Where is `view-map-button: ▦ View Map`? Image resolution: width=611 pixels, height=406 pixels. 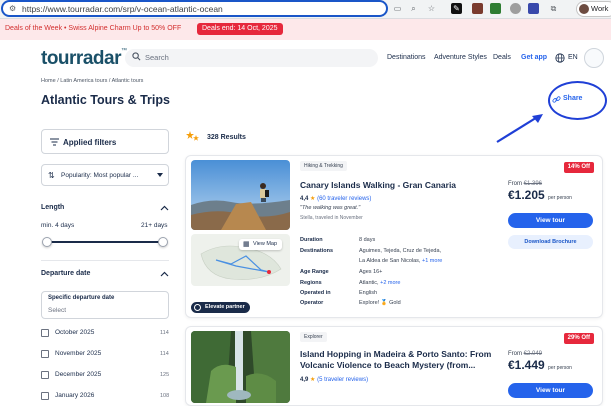
view-map-button: ▦ View Map is located at coordinates (261, 244).